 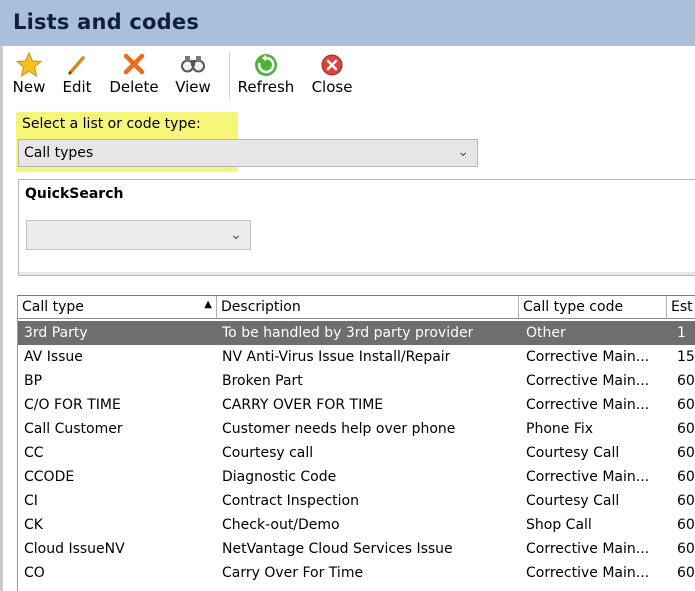 I want to click on cell-call-type-code: Phone Fix, so click(x=560, y=429).